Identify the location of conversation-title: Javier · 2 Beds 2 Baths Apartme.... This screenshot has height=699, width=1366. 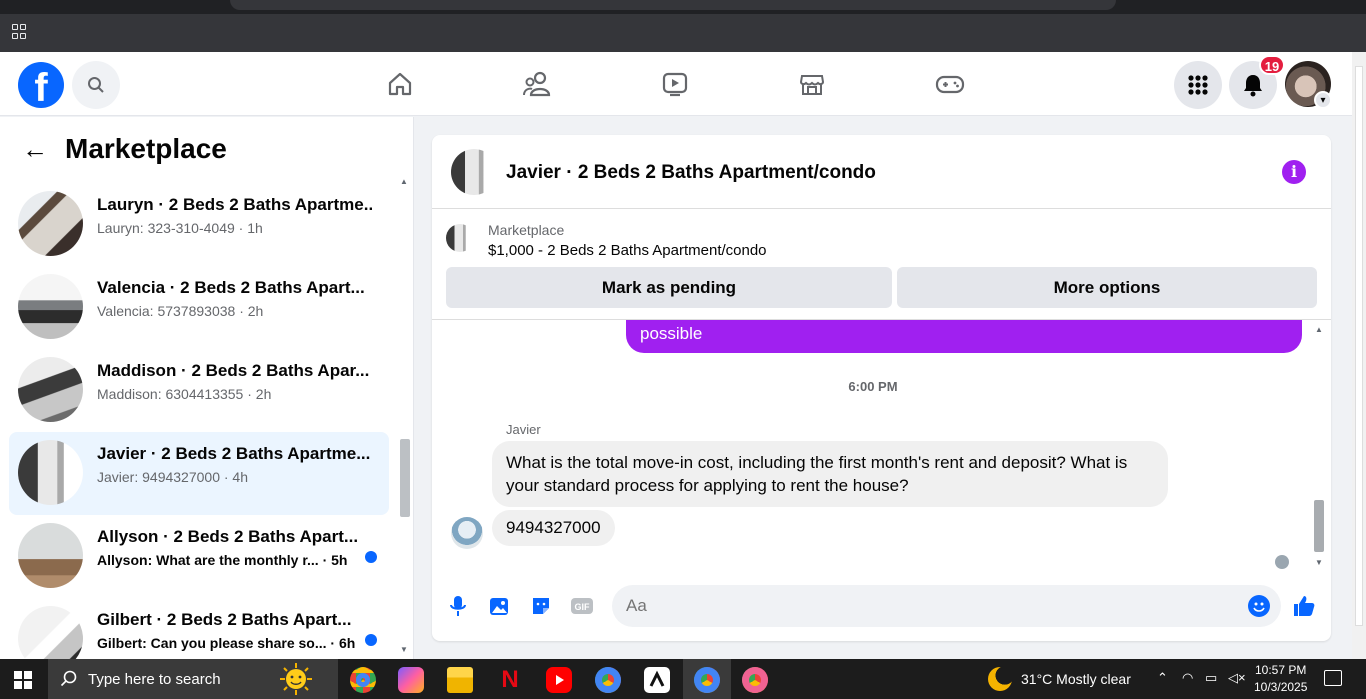
(234, 453).